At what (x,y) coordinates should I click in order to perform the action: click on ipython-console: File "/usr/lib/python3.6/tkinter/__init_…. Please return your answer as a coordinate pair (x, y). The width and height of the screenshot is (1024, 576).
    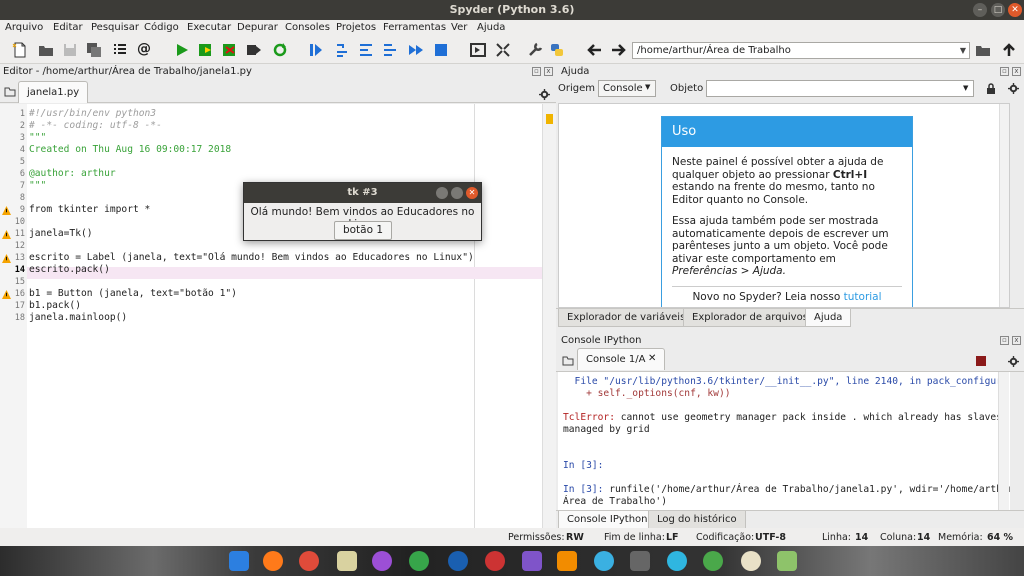
    Looking at the image, I should click on (784, 441).